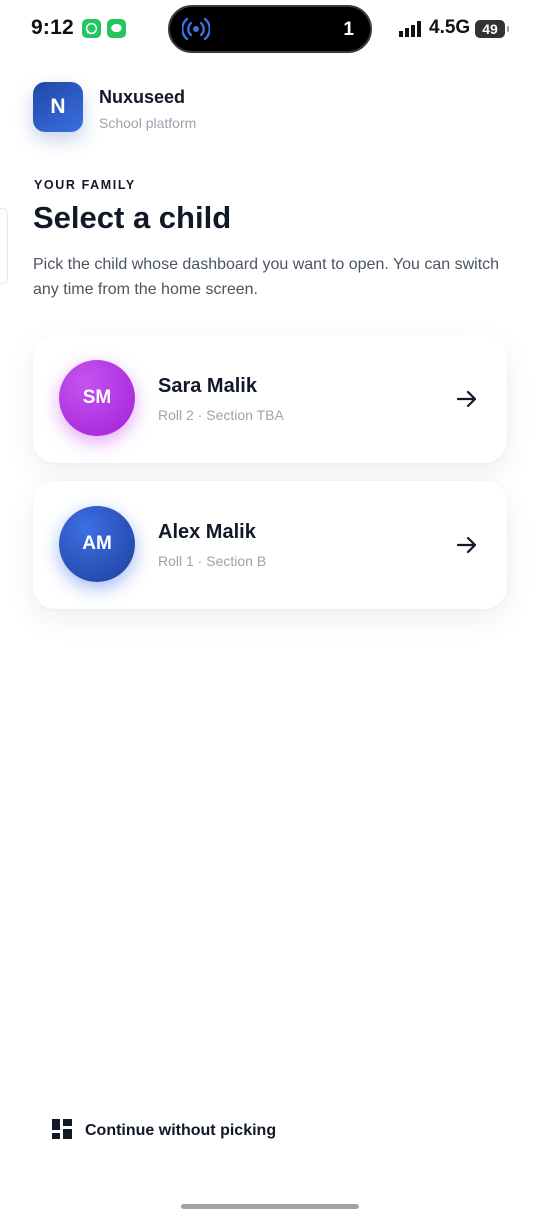 This screenshot has height=1218, width=540. What do you see at coordinates (52, 27) in the screenshot?
I see `status-time: 9:12` at bounding box center [52, 27].